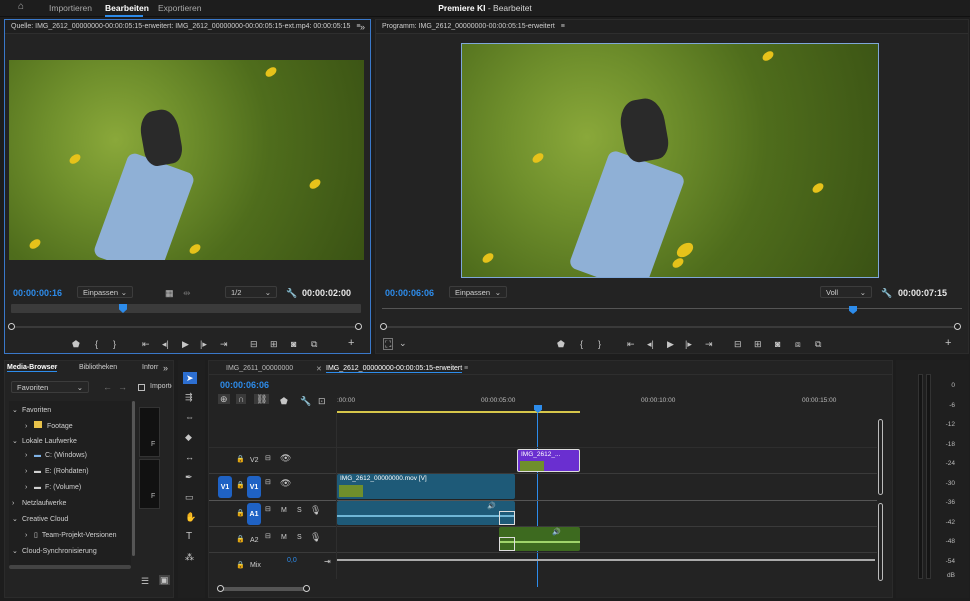  I want to click on program-resolution-dropdown: Voll ⌄, so click(846, 292).